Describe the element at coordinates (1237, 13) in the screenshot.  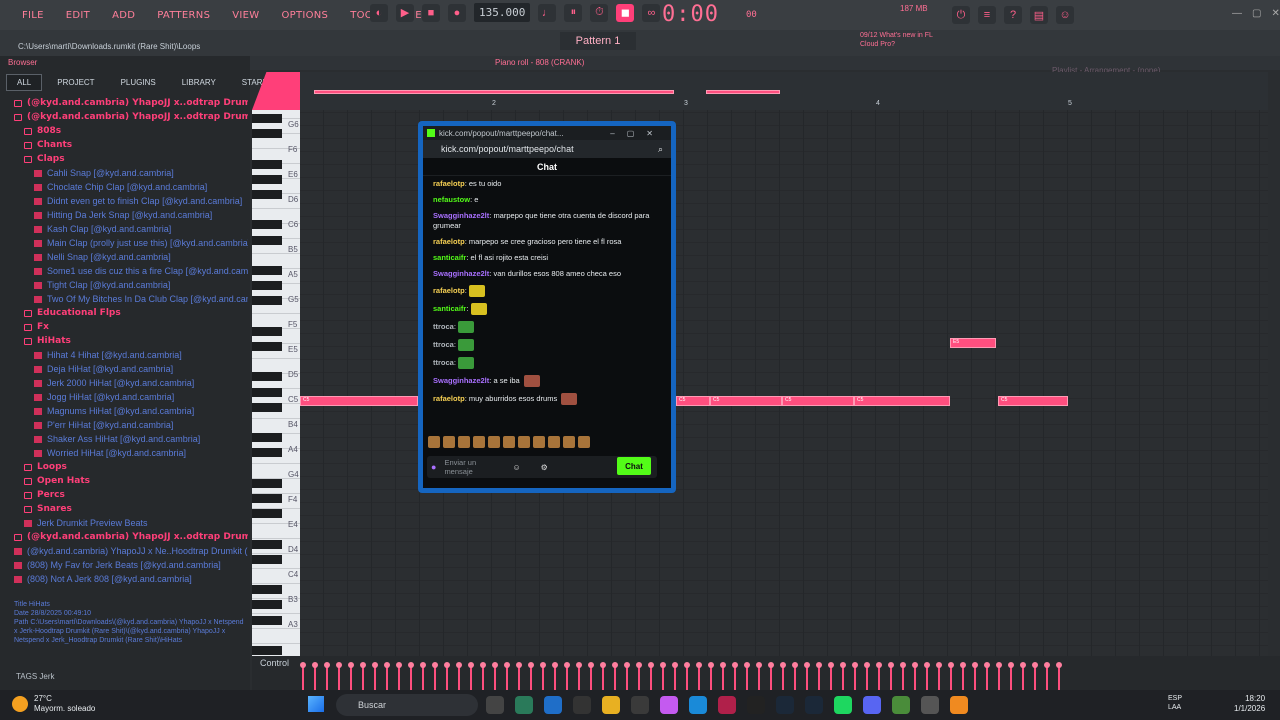
I see `minimize-icon: —` at that location.